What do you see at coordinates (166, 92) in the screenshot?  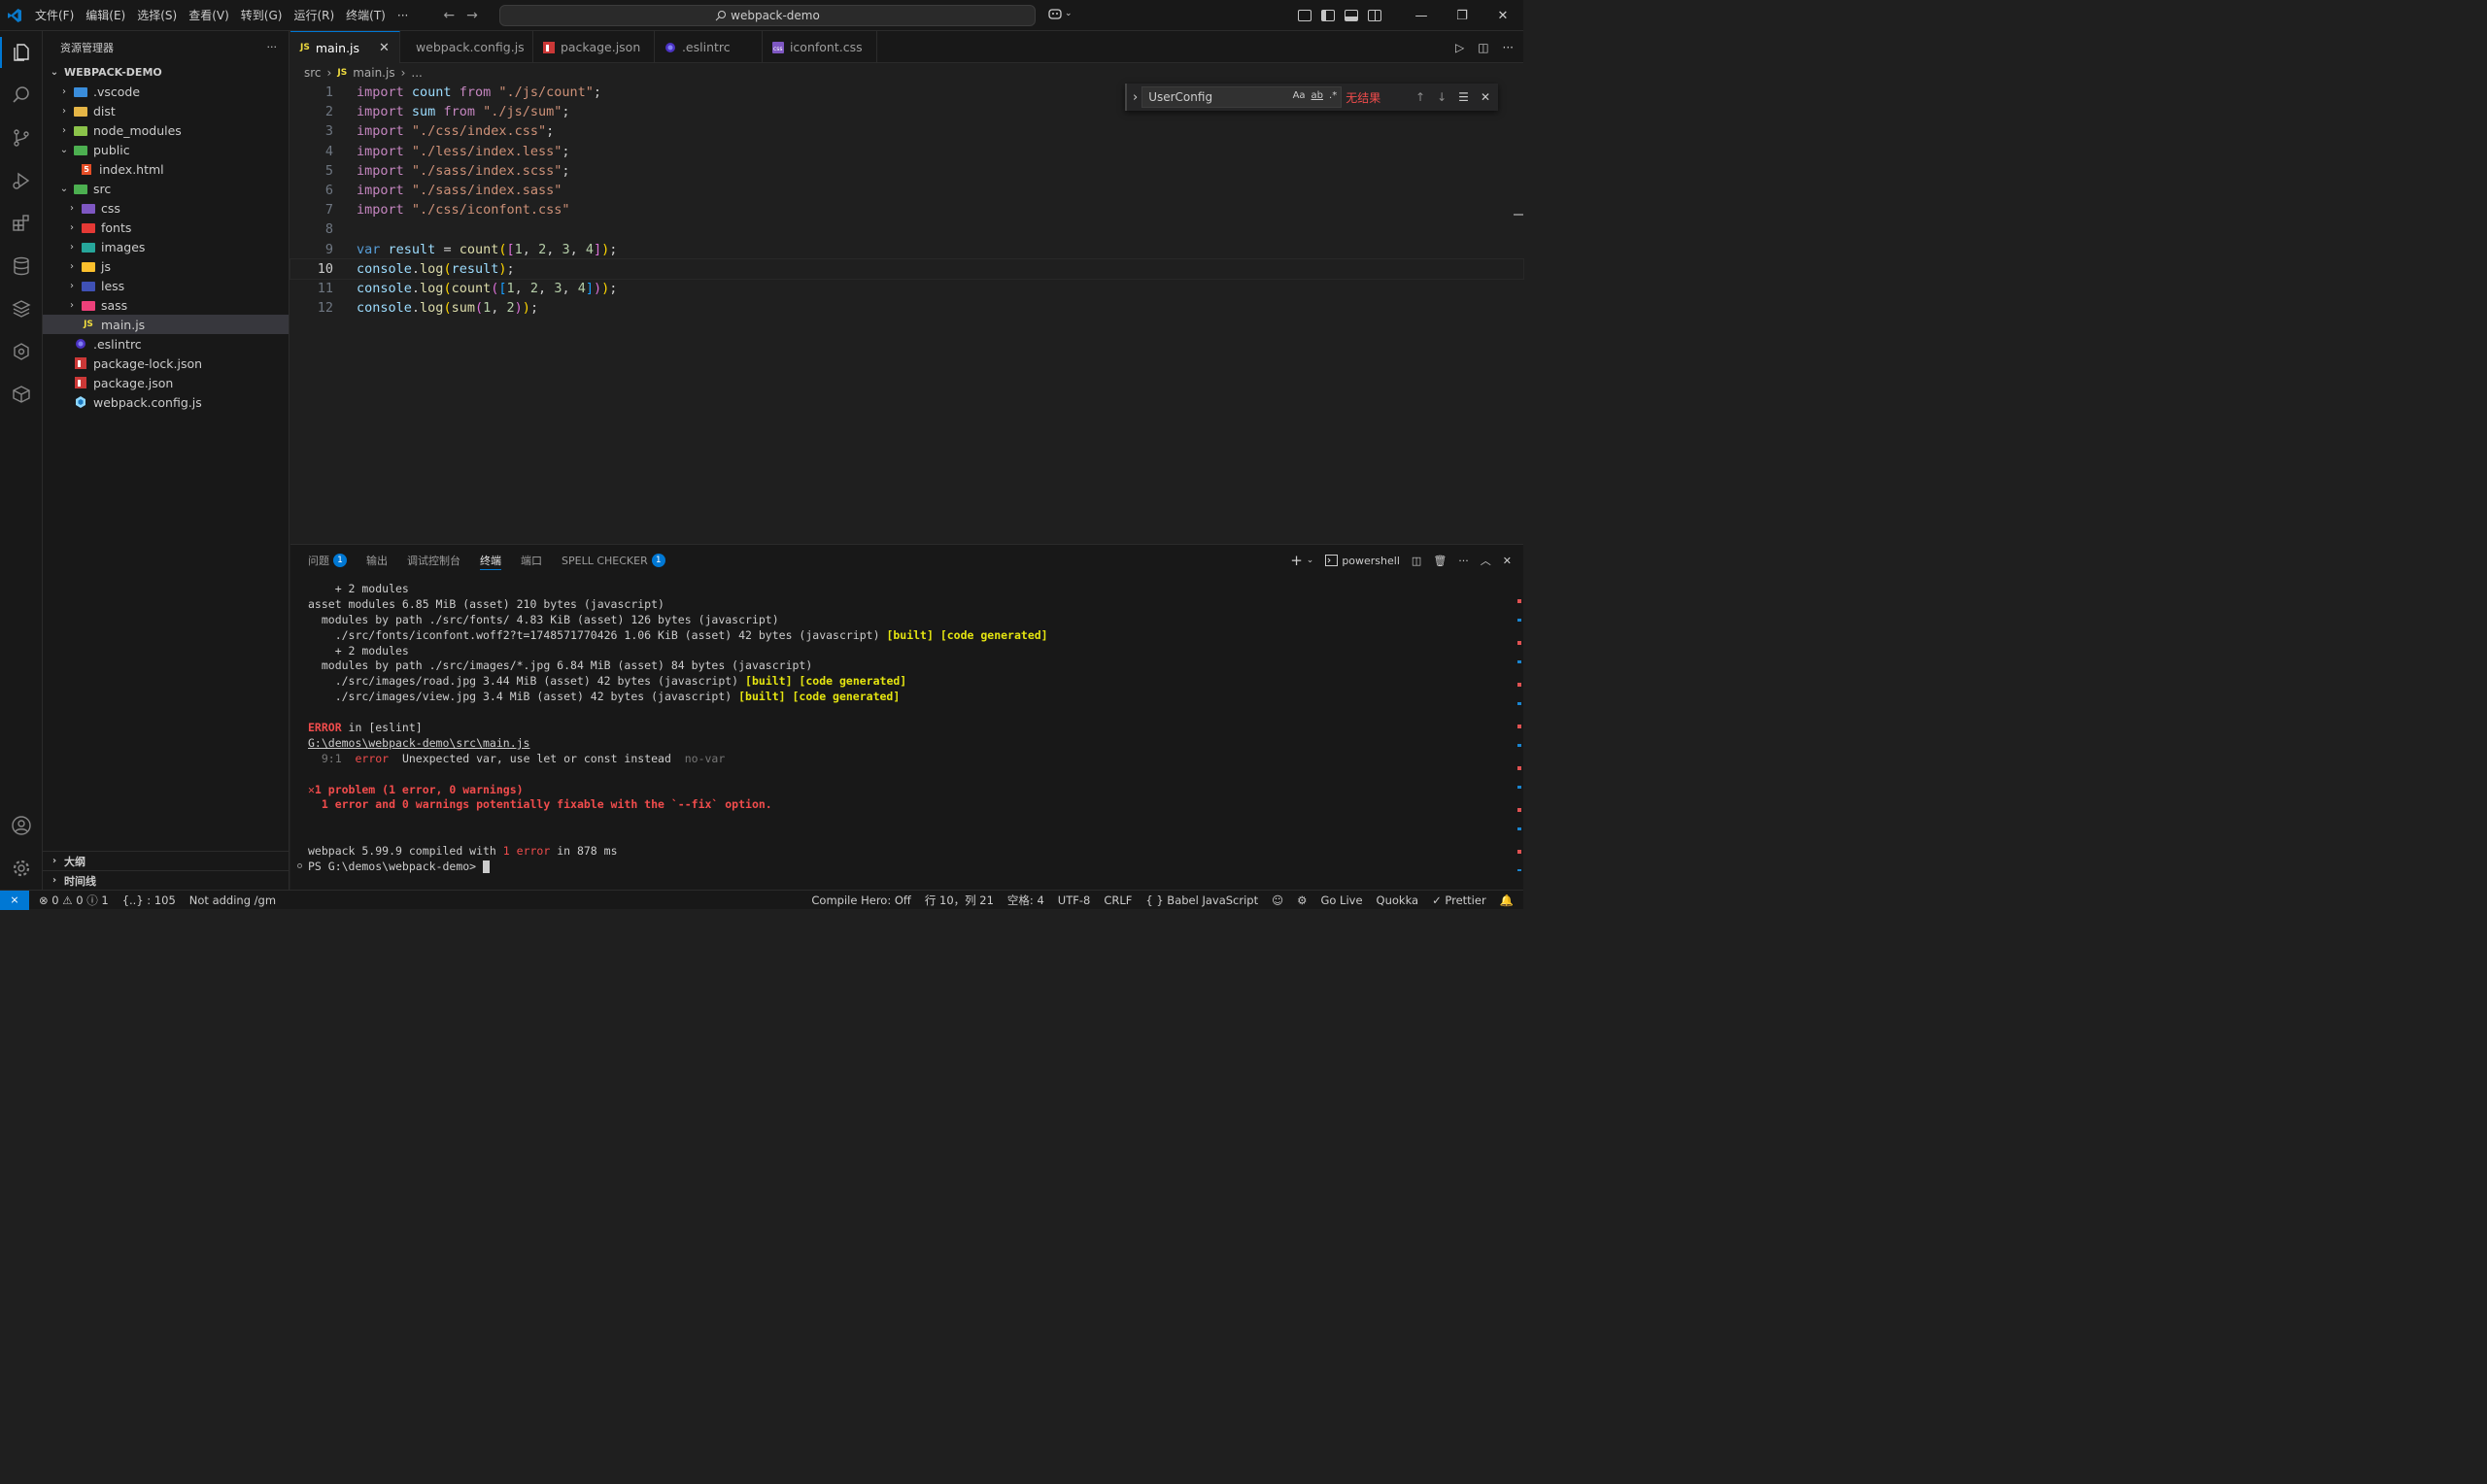 I see `tree-item-vscode: › .vscode` at bounding box center [166, 92].